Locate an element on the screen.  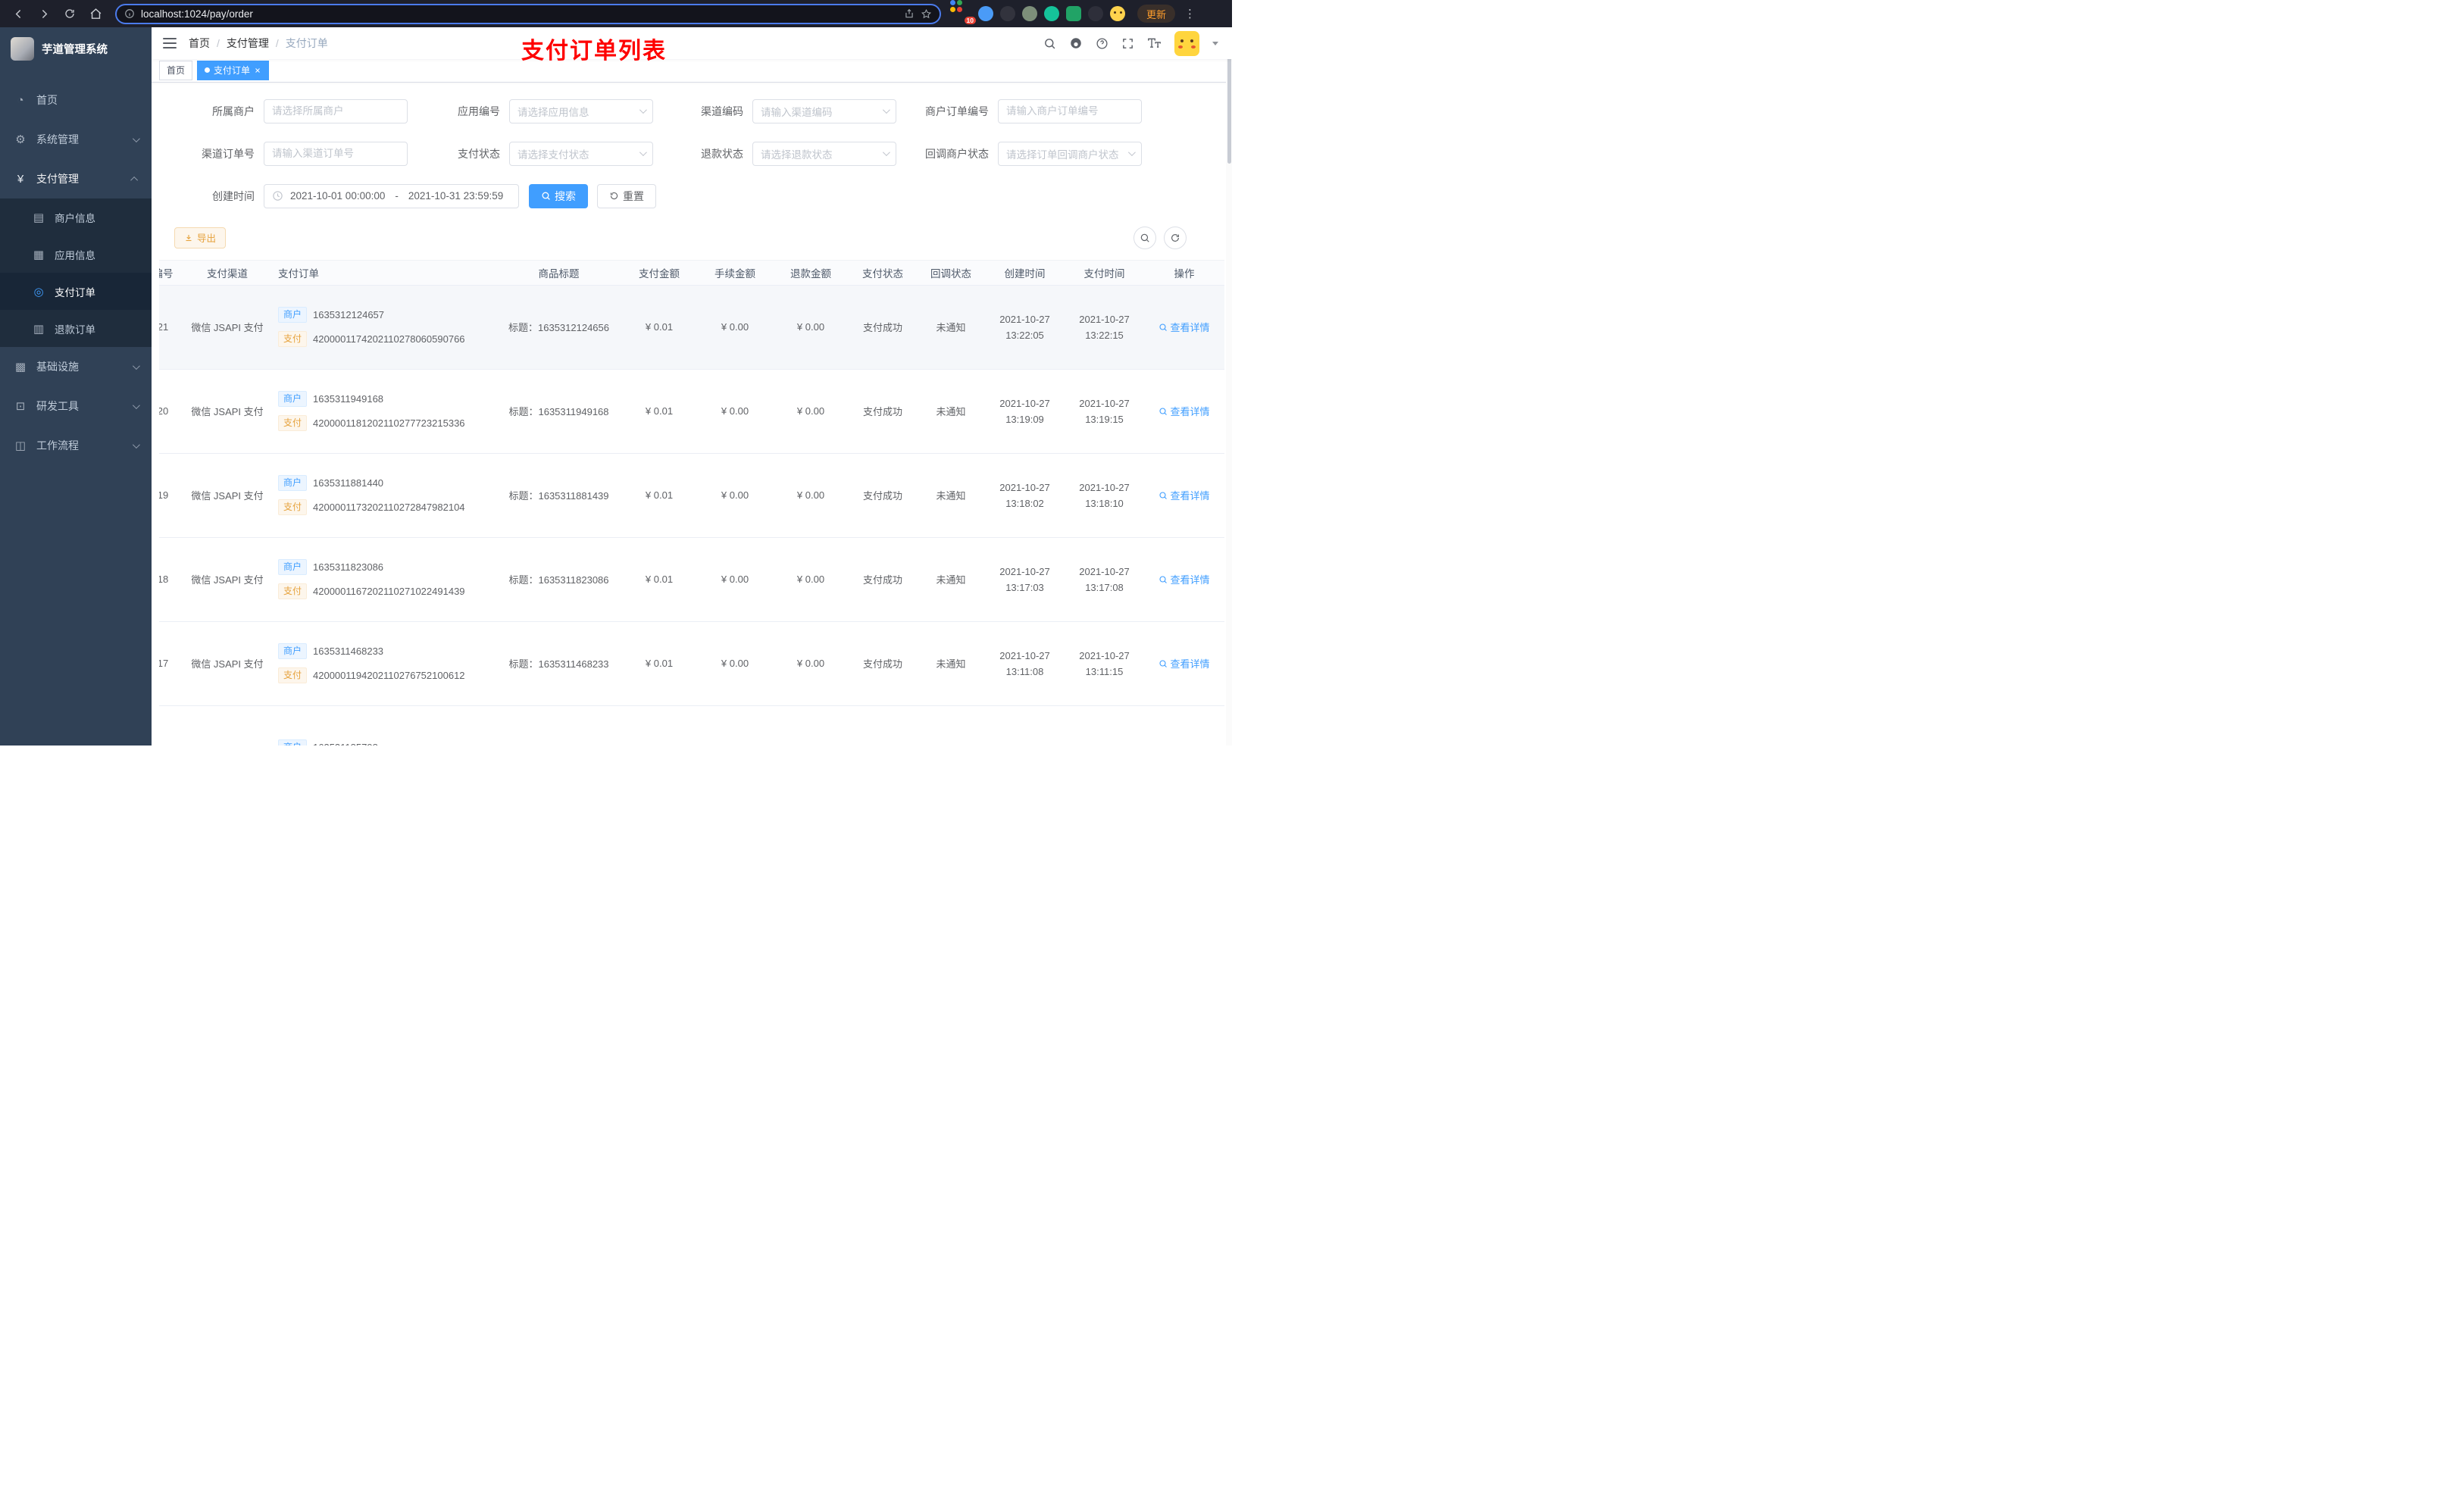
export-button: 导出 is located at coordinates (200, 237).